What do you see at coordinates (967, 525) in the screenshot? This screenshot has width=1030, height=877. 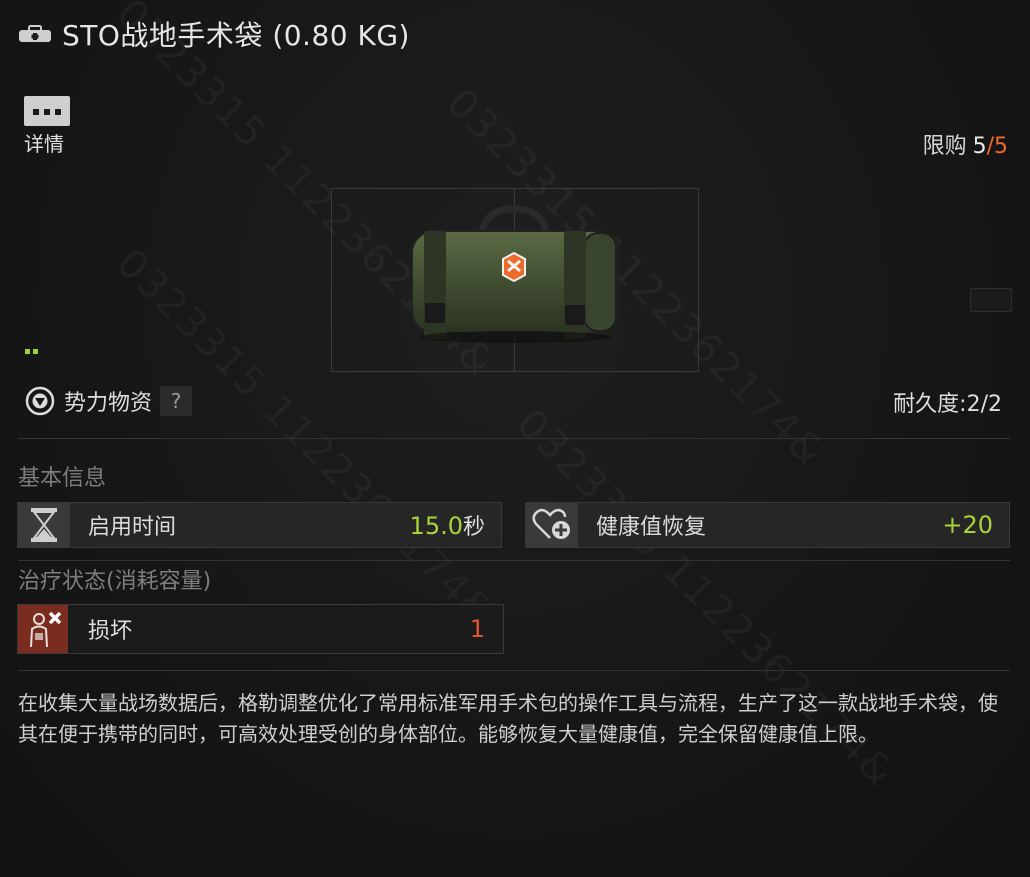 I see `health-restore-value: +20` at bounding box center [967, 525].